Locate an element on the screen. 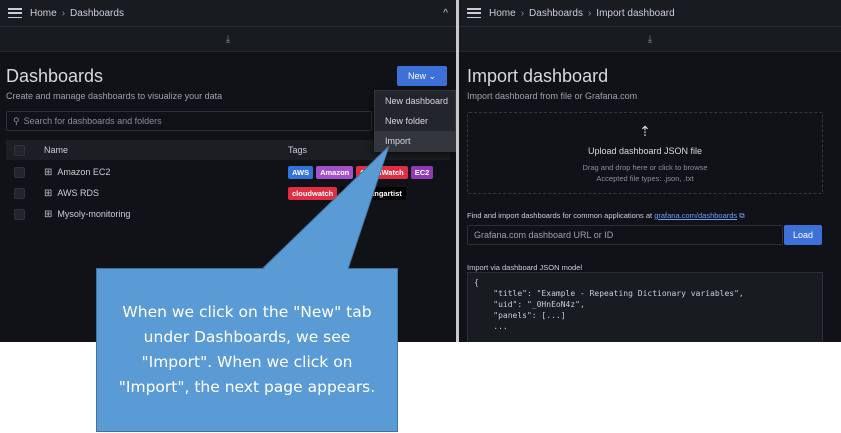 The image size is (841, 433). tag-list: AWS Amazon CloudWatch EC2 is located at coordinates (362, 172).